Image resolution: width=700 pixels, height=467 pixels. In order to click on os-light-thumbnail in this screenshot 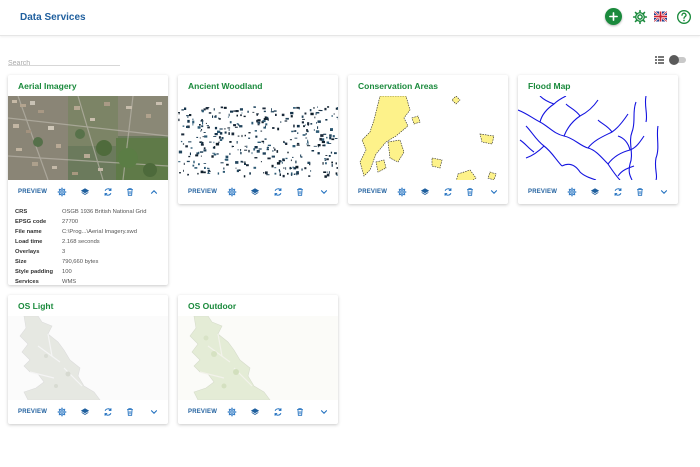, I will do `click(88, 358)`.